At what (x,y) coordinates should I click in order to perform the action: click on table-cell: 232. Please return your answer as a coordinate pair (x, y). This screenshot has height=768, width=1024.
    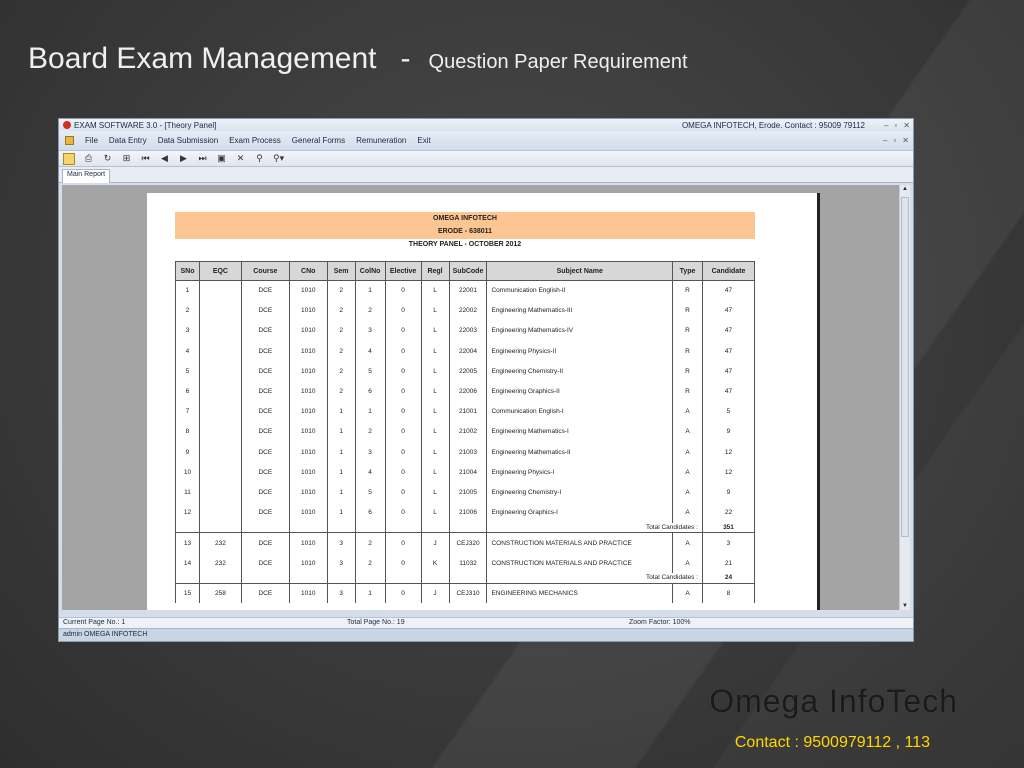
    Looking at the image, I should click on (220, 542).